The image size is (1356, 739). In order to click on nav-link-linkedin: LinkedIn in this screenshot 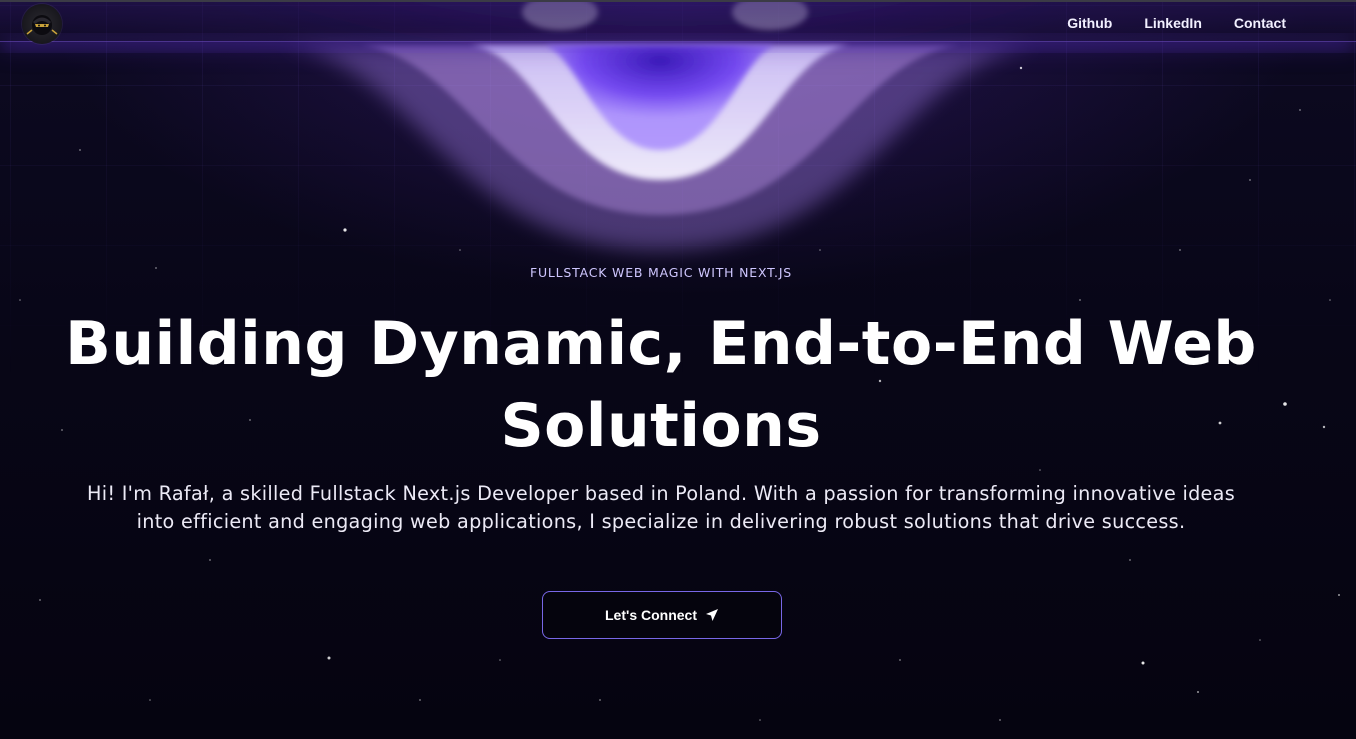, I will do `click(1173, 23)`.